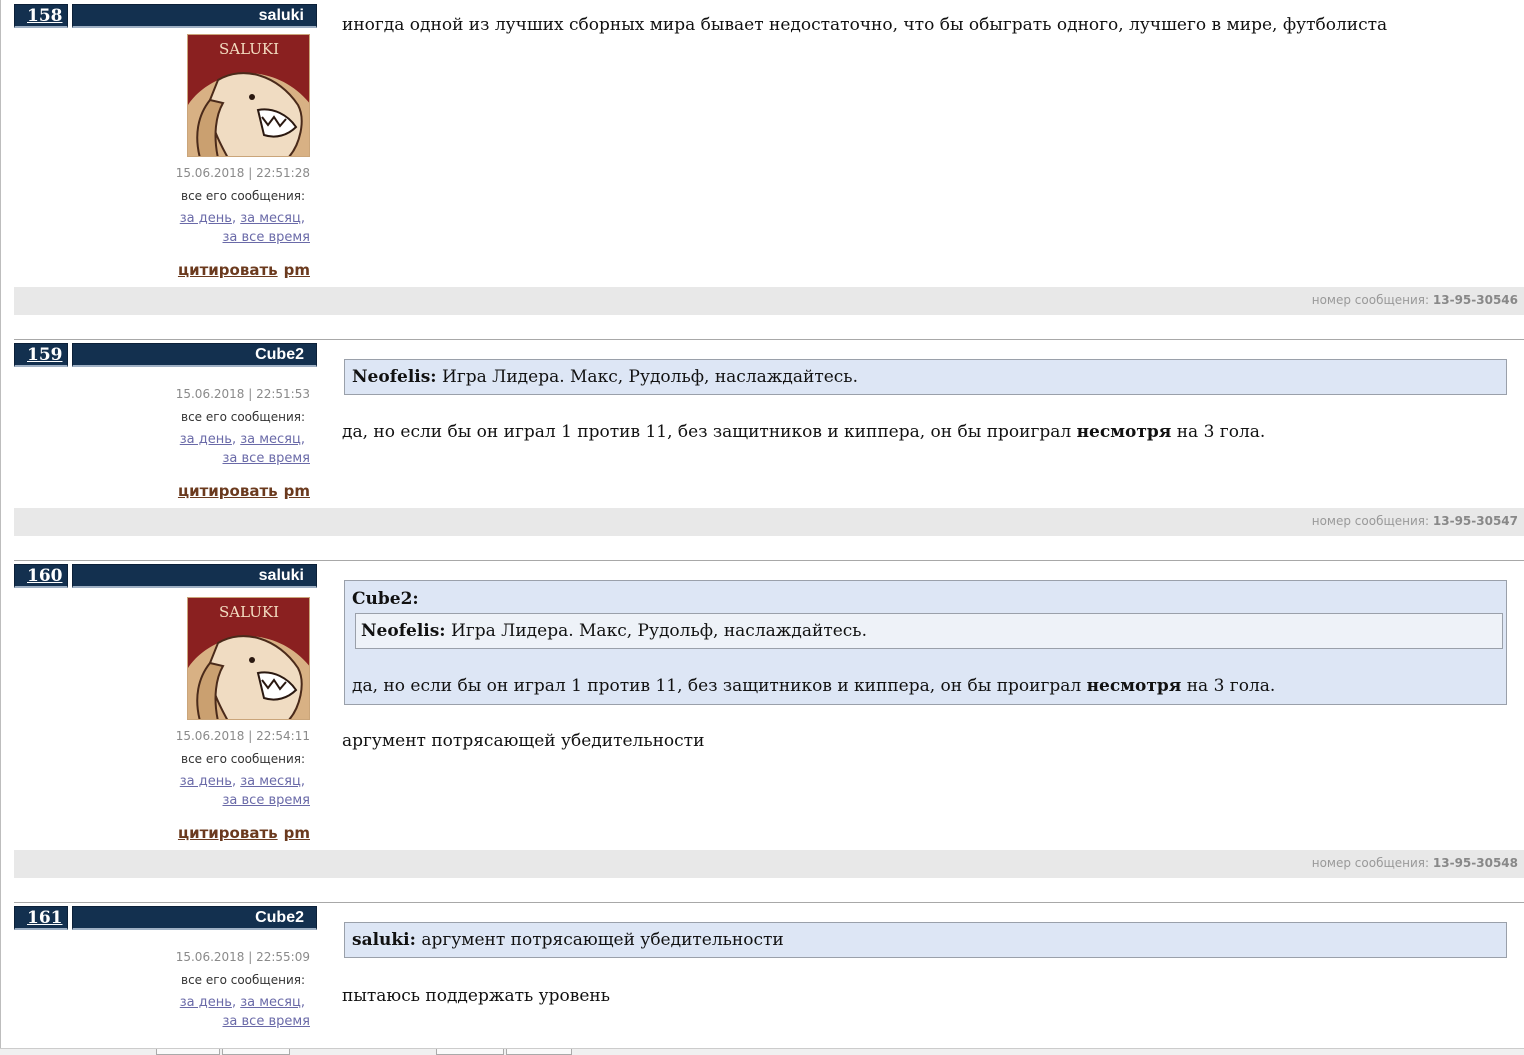  What do you see at coordinates (45, 918) in the screenshot?
I see `post-number-link: 161` at bounding box center [45, 918].